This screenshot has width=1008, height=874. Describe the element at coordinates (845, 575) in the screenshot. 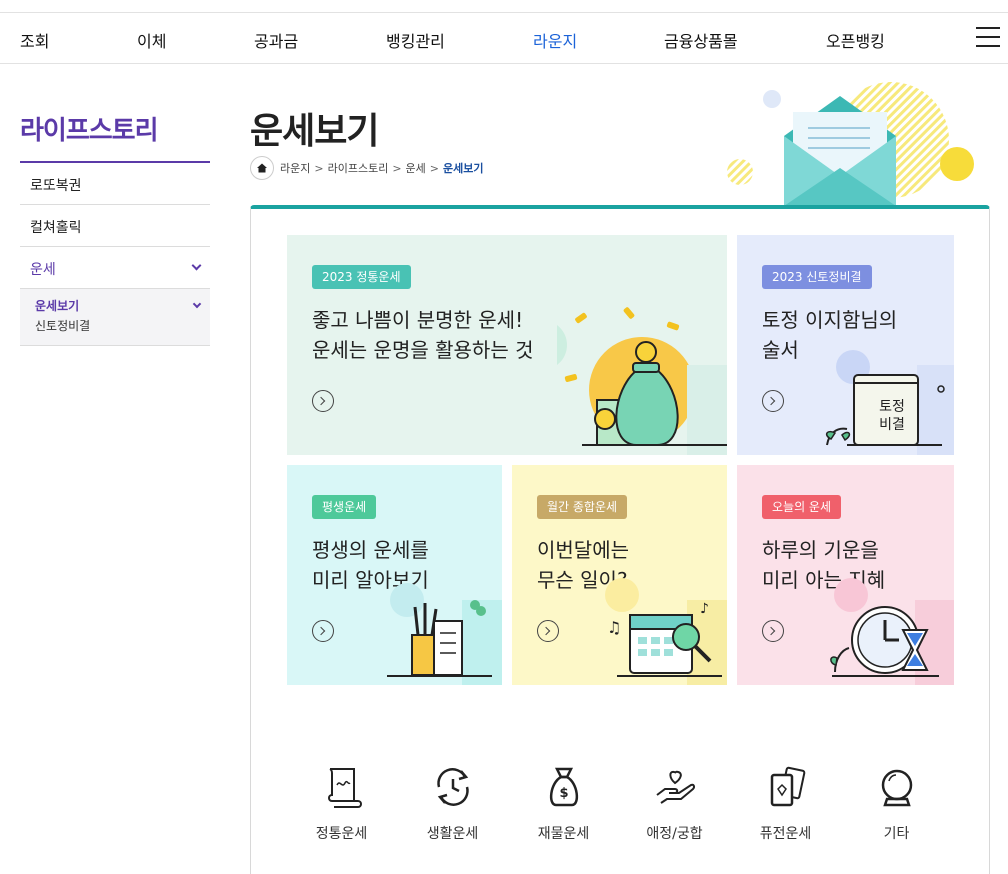

I see `card-daily-fortune: 오늘의 운세 하루의 기운을 미리 아는 지혜` at that location.